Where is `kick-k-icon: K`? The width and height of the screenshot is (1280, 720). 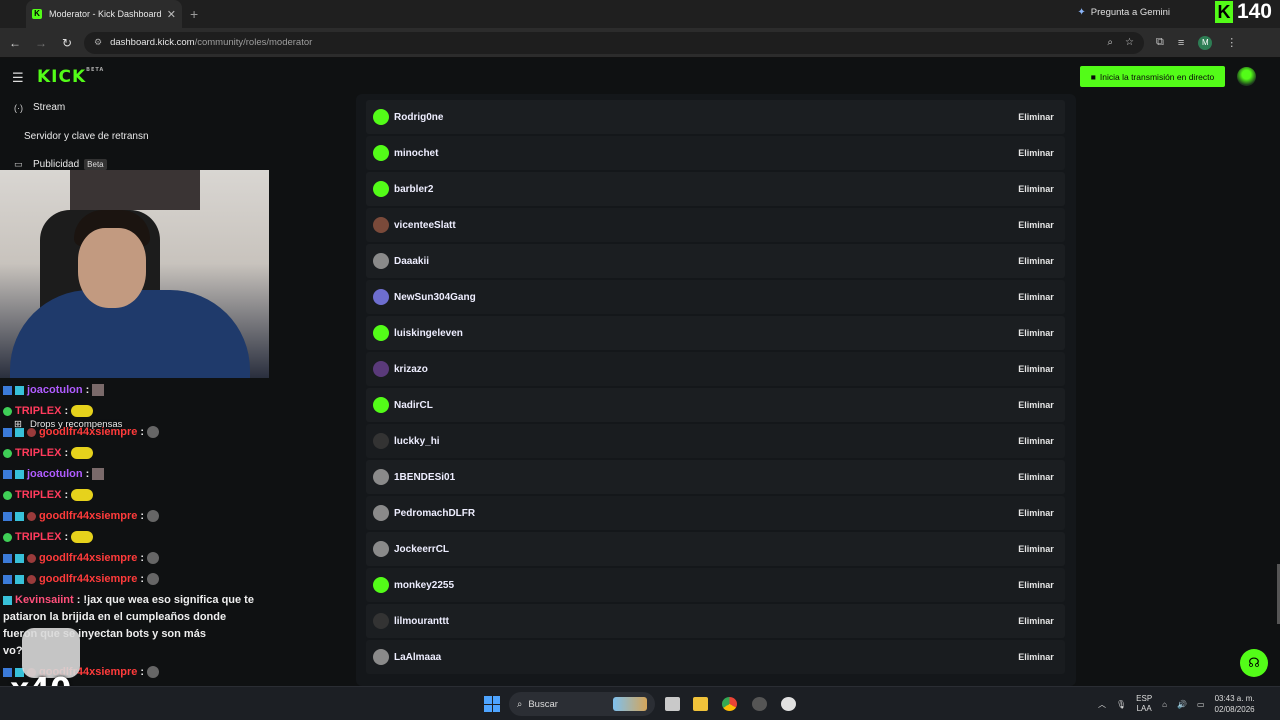
kick-k-icon: K is located at coordinates (1223, 12).